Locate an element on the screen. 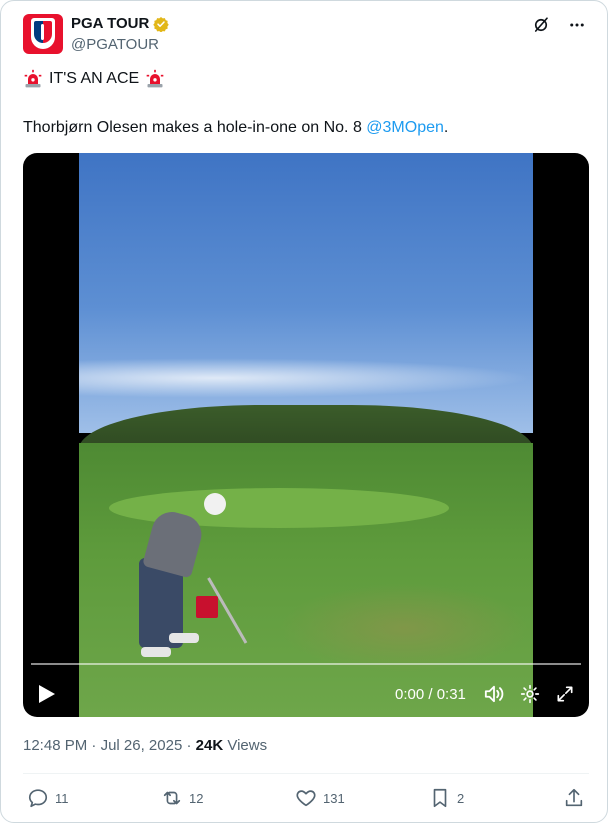 Image resolution: width=610 pixels, height=824 pixels. grok-icon is located at coordinates (541, 25).